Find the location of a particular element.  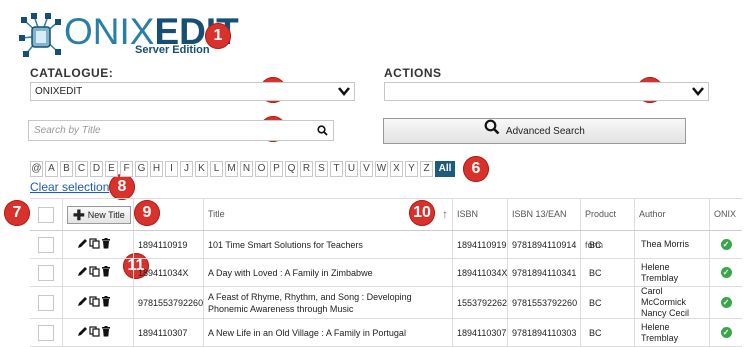

alphabet-letter: W is located at coordinates (381, 169).